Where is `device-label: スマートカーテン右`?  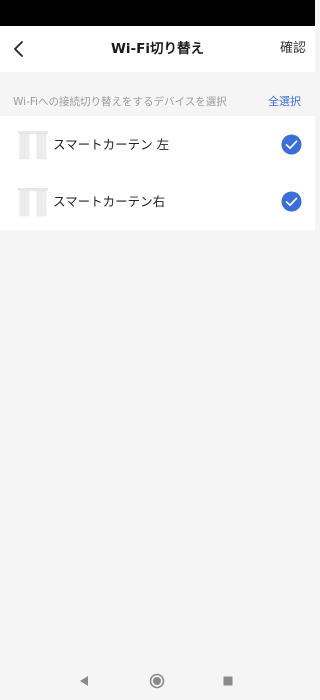 device-label: スマートカーテン右 is located at coordinates (109, 201).